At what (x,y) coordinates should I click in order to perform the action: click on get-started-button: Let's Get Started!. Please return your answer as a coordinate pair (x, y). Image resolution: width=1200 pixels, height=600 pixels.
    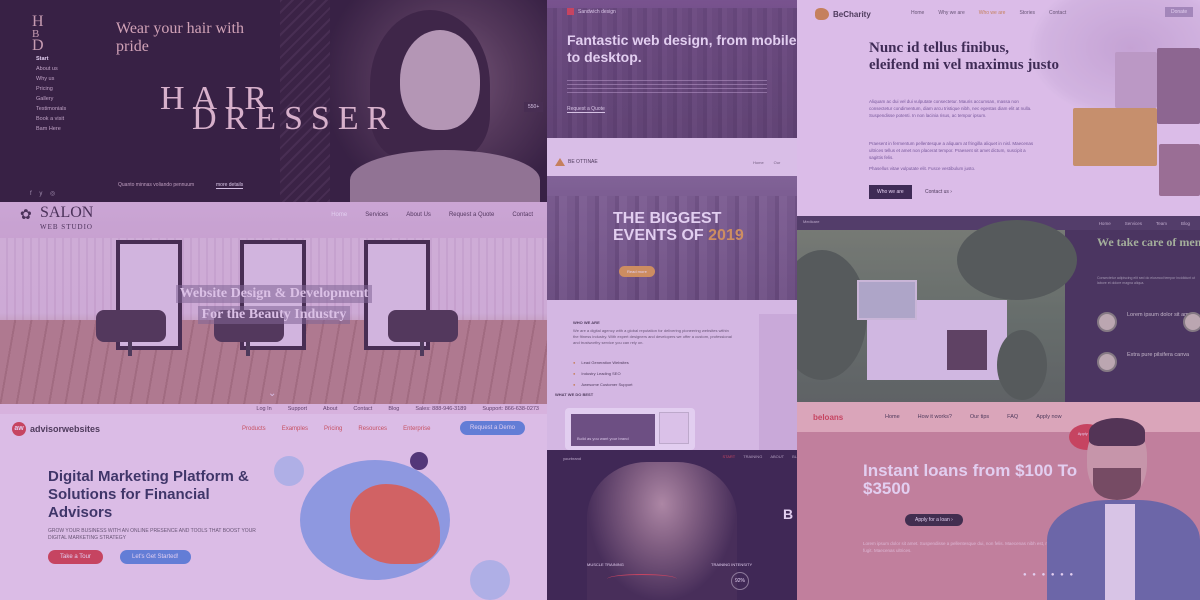
    Looking at the image, I should click on (155, 557).